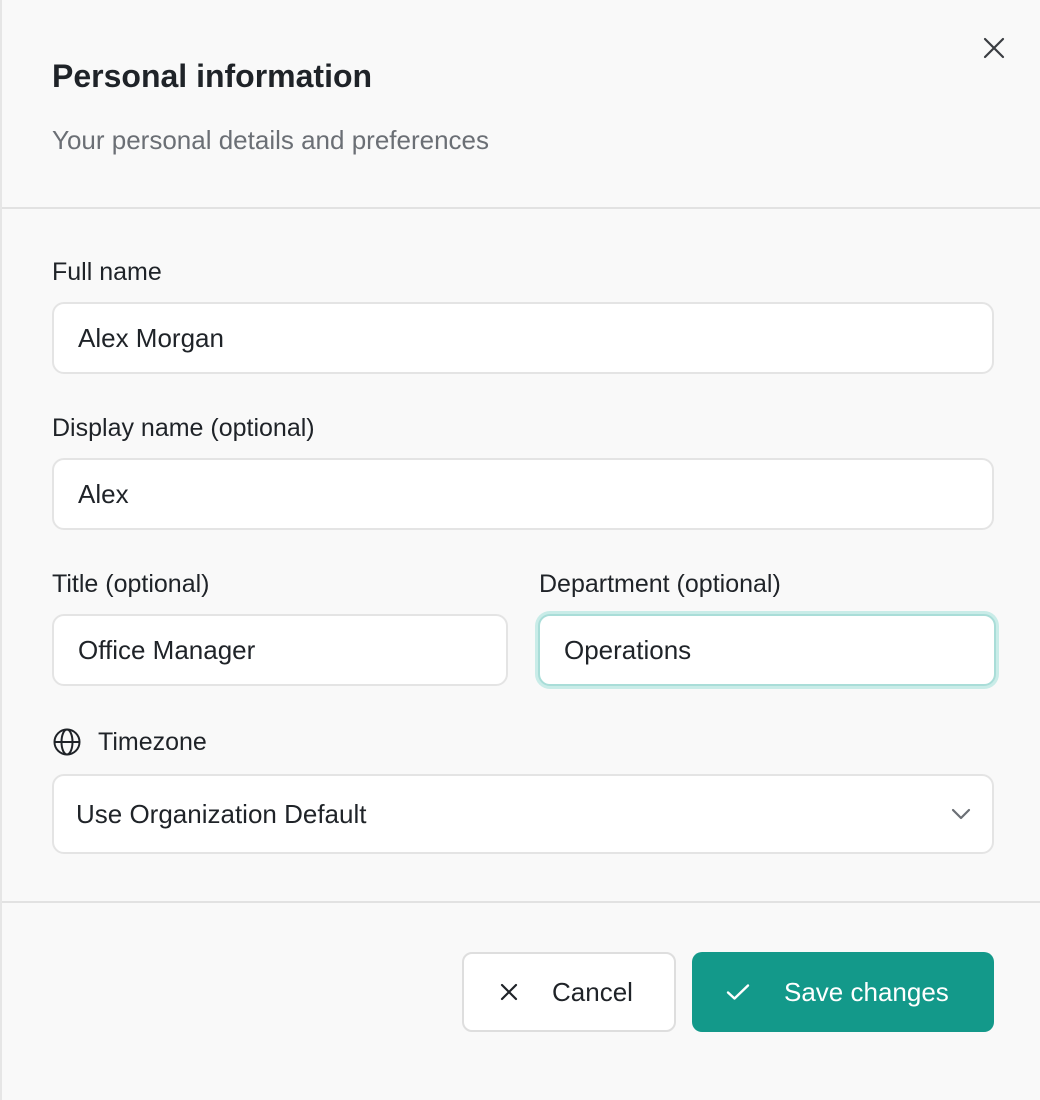 Image resolution: width=1040 pixels, height=1100 pixels. I want to click on full-name-label: Full name, so click(107, 272).